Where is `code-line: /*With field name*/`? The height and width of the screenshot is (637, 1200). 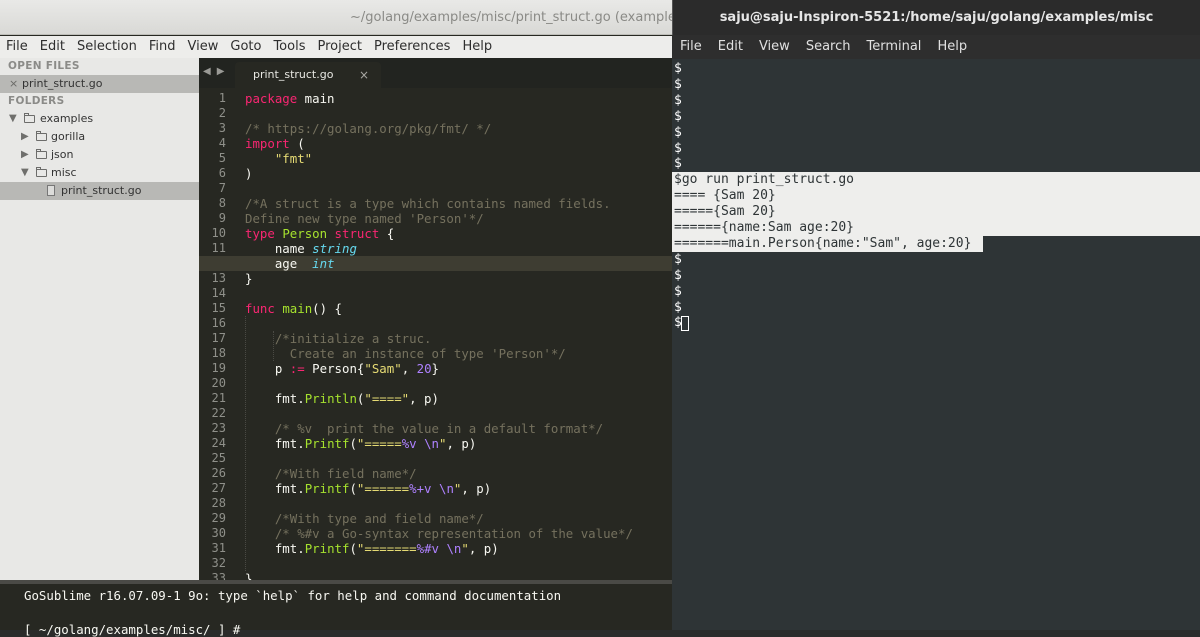 code-line: /*With field name*/ is located at coordinates (331, 473).